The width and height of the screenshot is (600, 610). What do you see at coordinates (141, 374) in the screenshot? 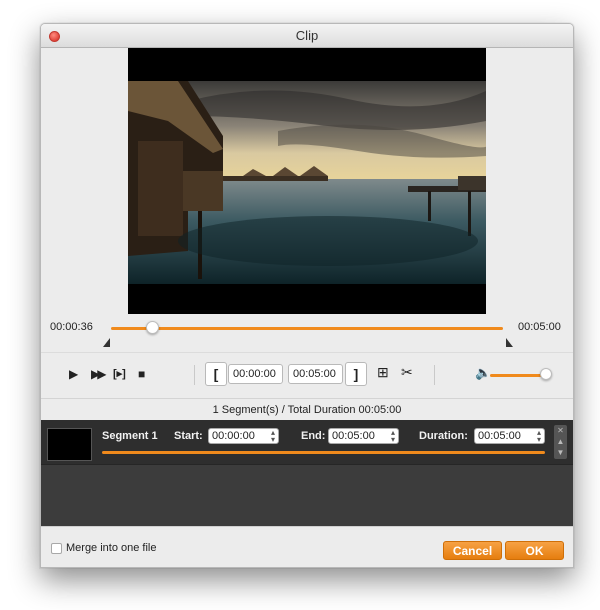
I see `stop-icon: ■` at bounding box center [141, 374].